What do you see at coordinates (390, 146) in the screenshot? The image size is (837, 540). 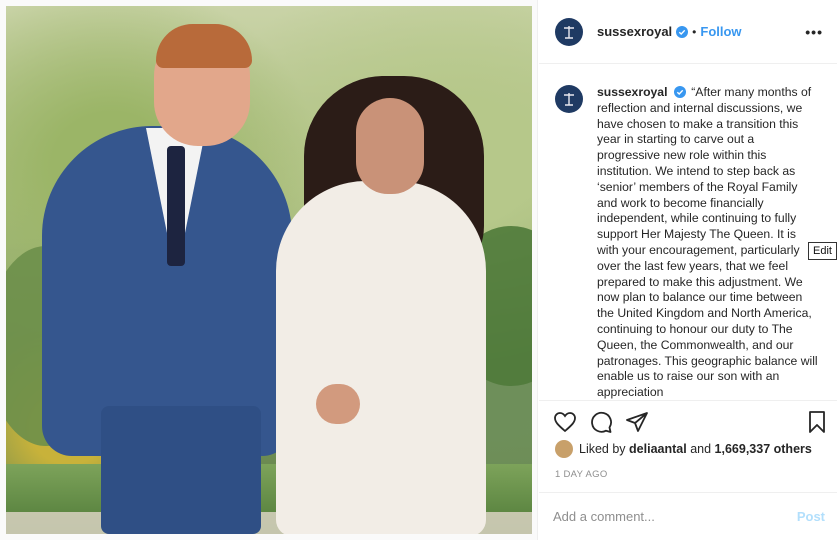 I see `woman-face` at bounding box center [390, 146].